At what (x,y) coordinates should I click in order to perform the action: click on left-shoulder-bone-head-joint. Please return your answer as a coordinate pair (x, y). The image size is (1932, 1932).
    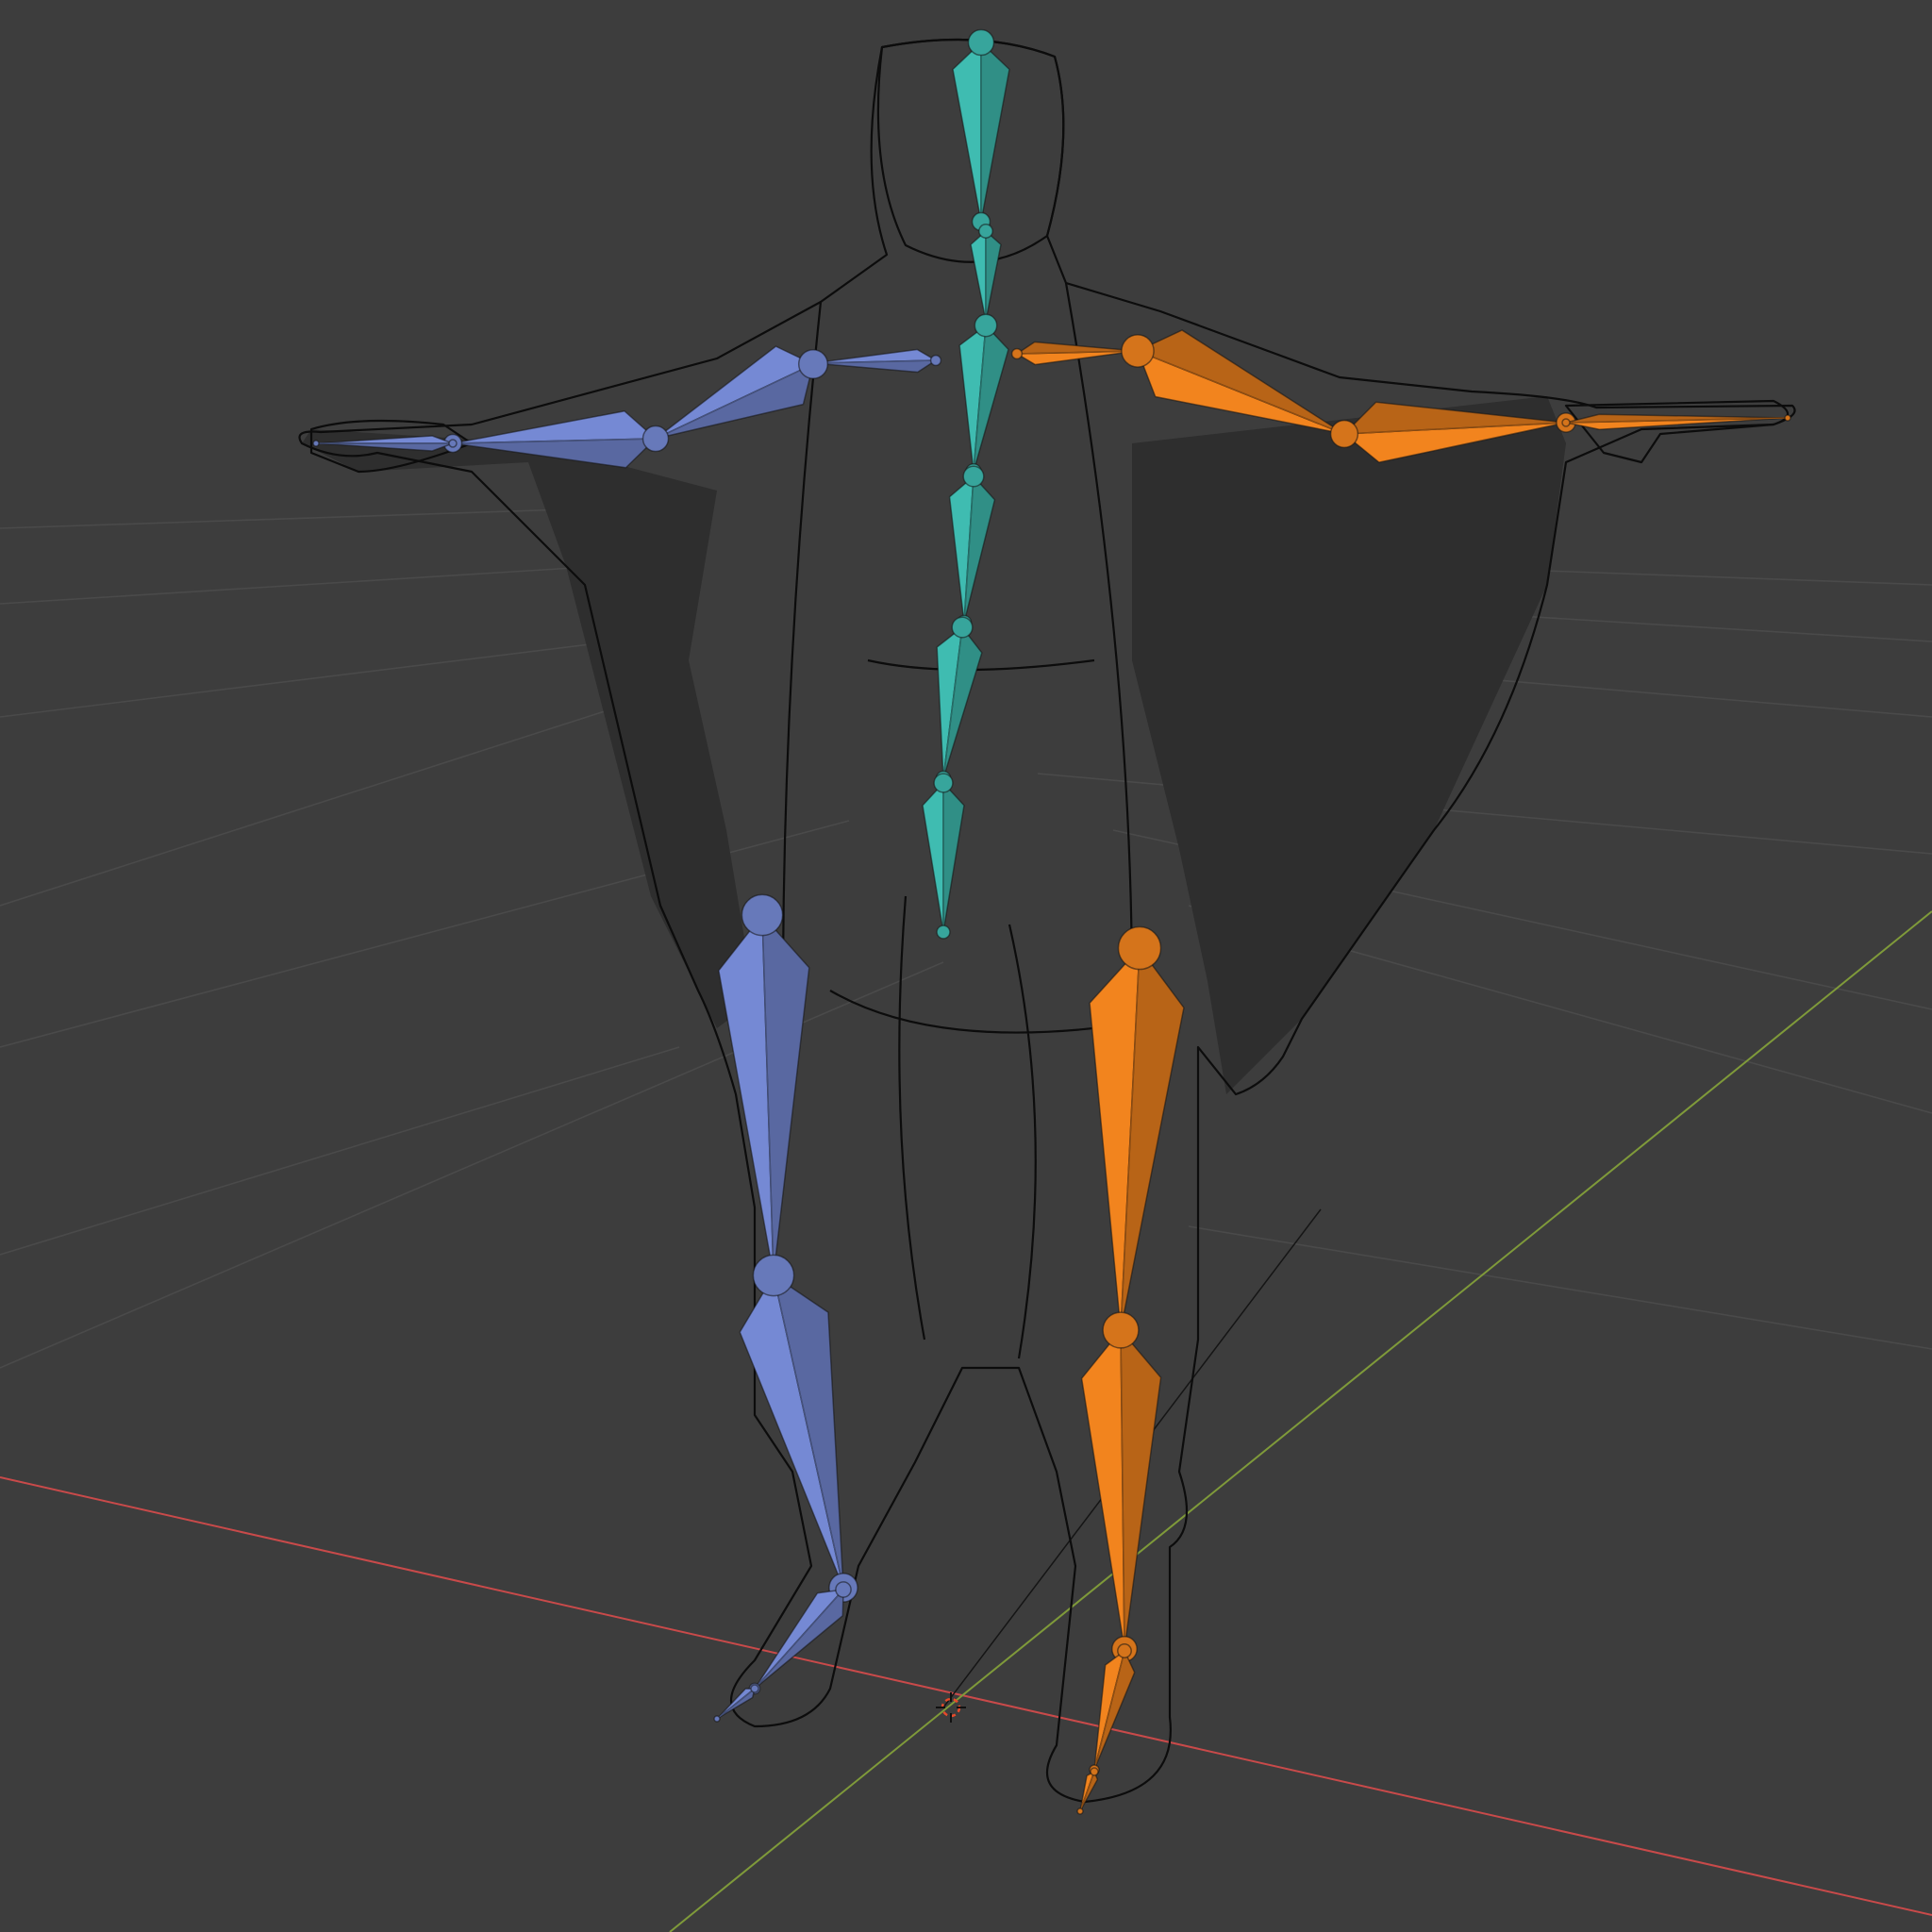
    Looking at the image, I should click on (936, 361).